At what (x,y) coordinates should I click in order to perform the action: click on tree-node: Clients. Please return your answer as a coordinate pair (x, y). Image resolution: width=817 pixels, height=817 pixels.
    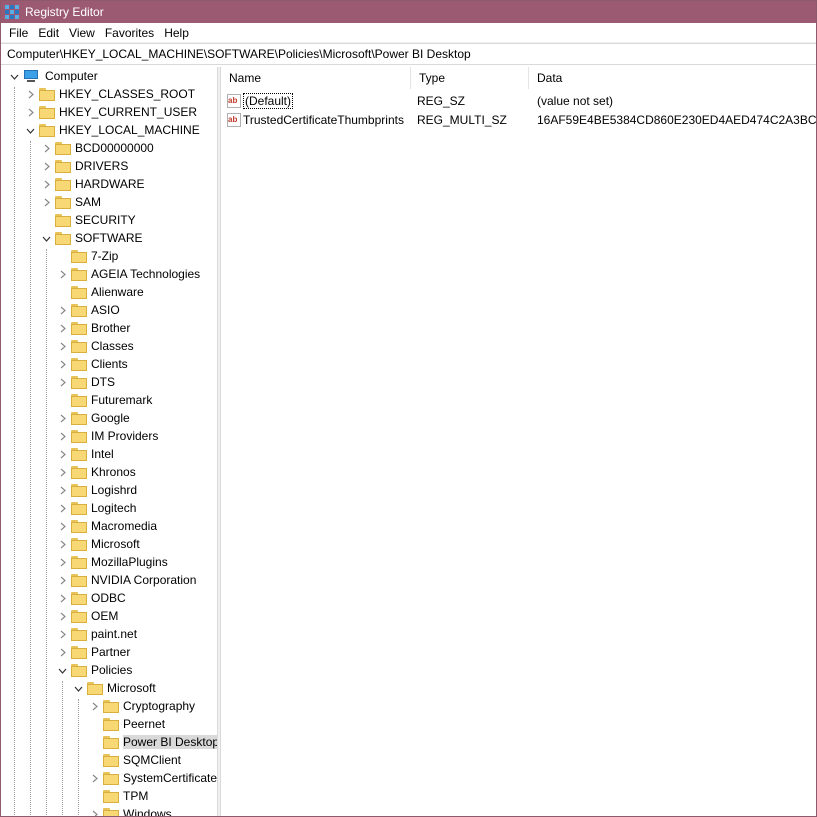
    Looking at the image, I should click on (92, 364).